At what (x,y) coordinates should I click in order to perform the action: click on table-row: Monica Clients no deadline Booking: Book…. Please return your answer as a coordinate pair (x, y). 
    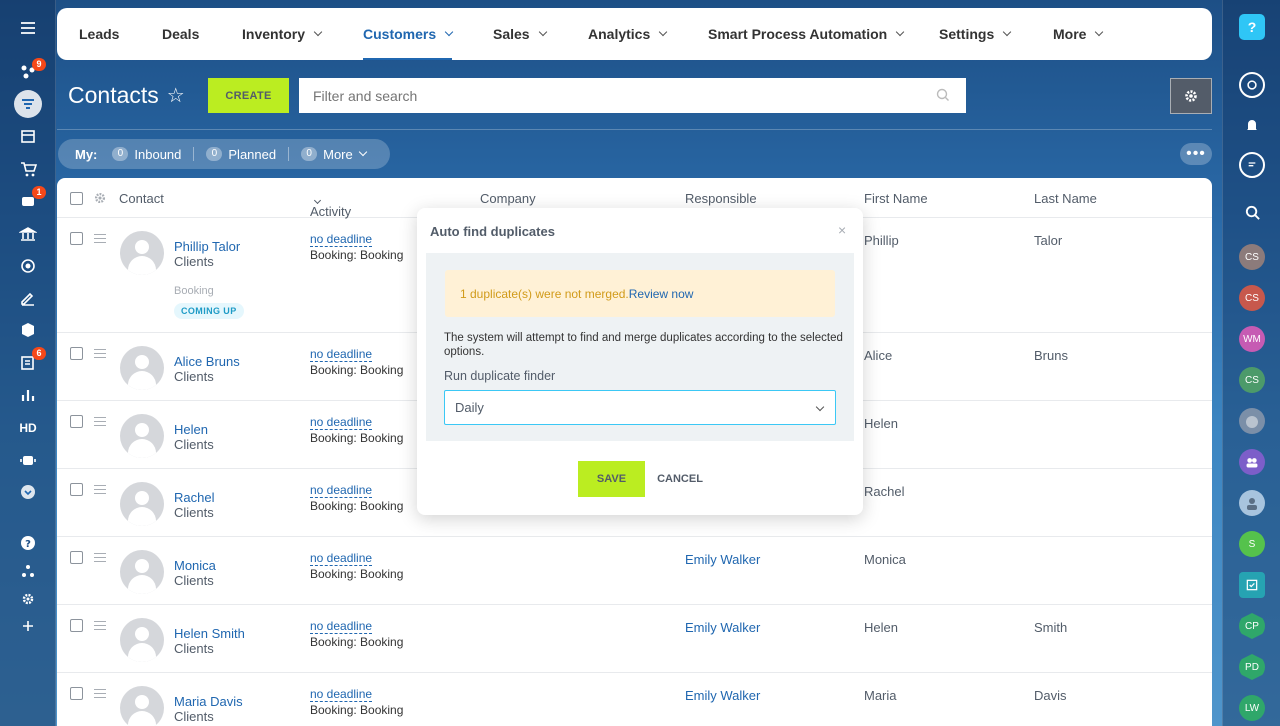
    Looking at the image, I should click on (634, 571).